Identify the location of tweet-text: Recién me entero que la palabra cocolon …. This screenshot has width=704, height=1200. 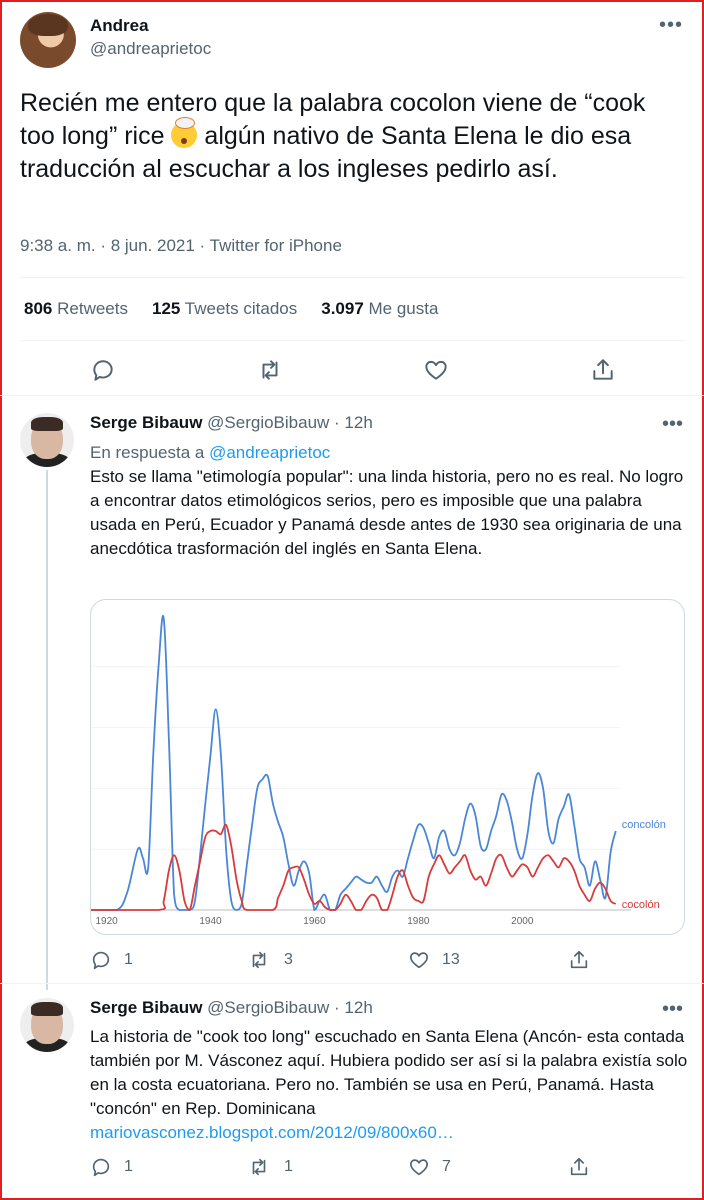
(352, 136).